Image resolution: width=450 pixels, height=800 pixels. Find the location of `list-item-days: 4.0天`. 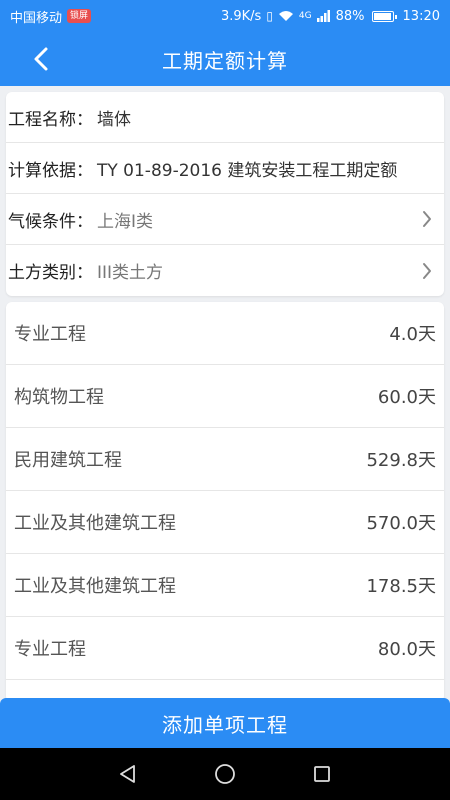

list-item-days: 4.0天 is located at coordinates (412, 334).